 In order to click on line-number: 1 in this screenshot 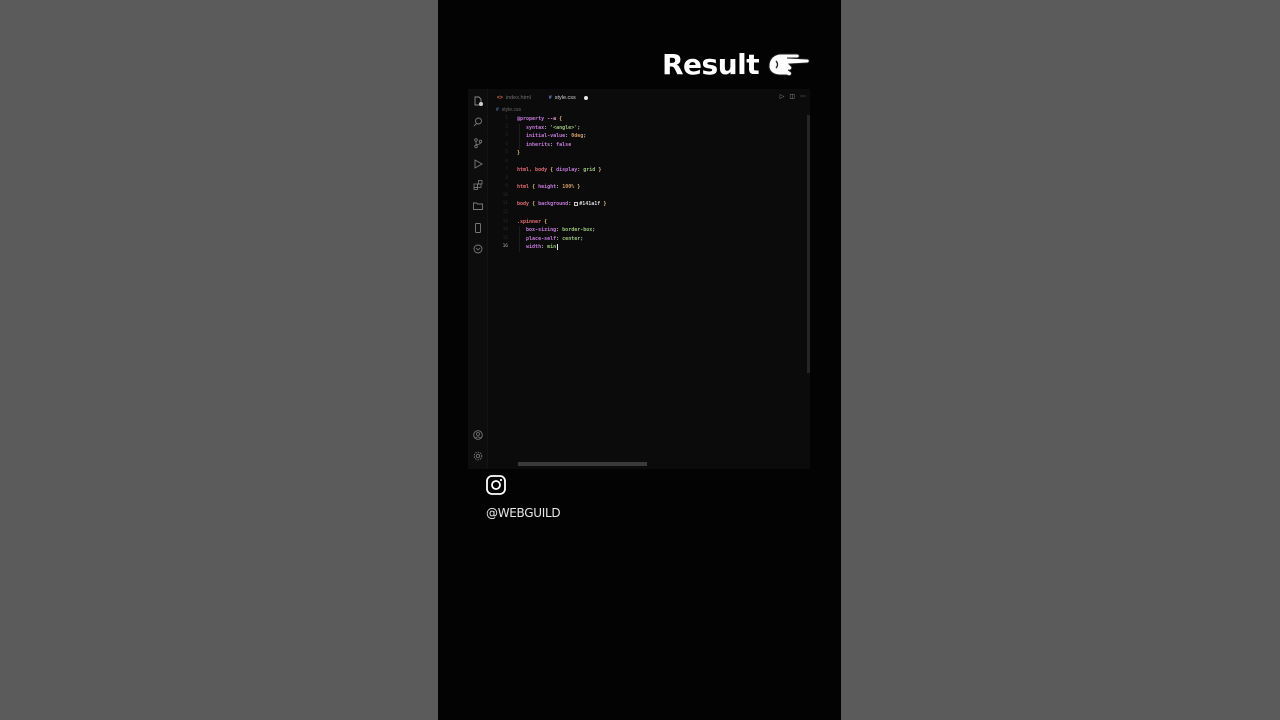, I will do `click(506, 118)`.